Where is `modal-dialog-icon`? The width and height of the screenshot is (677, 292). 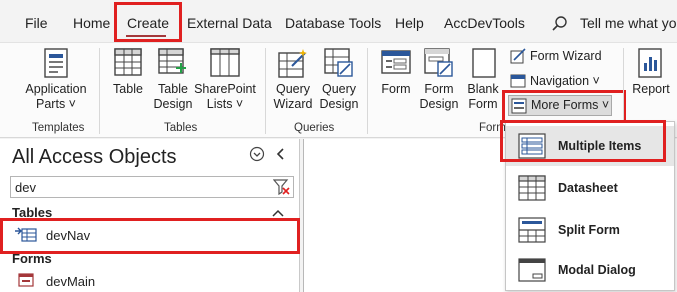
modal-dialog-icon is located at coordinates (532, 272).